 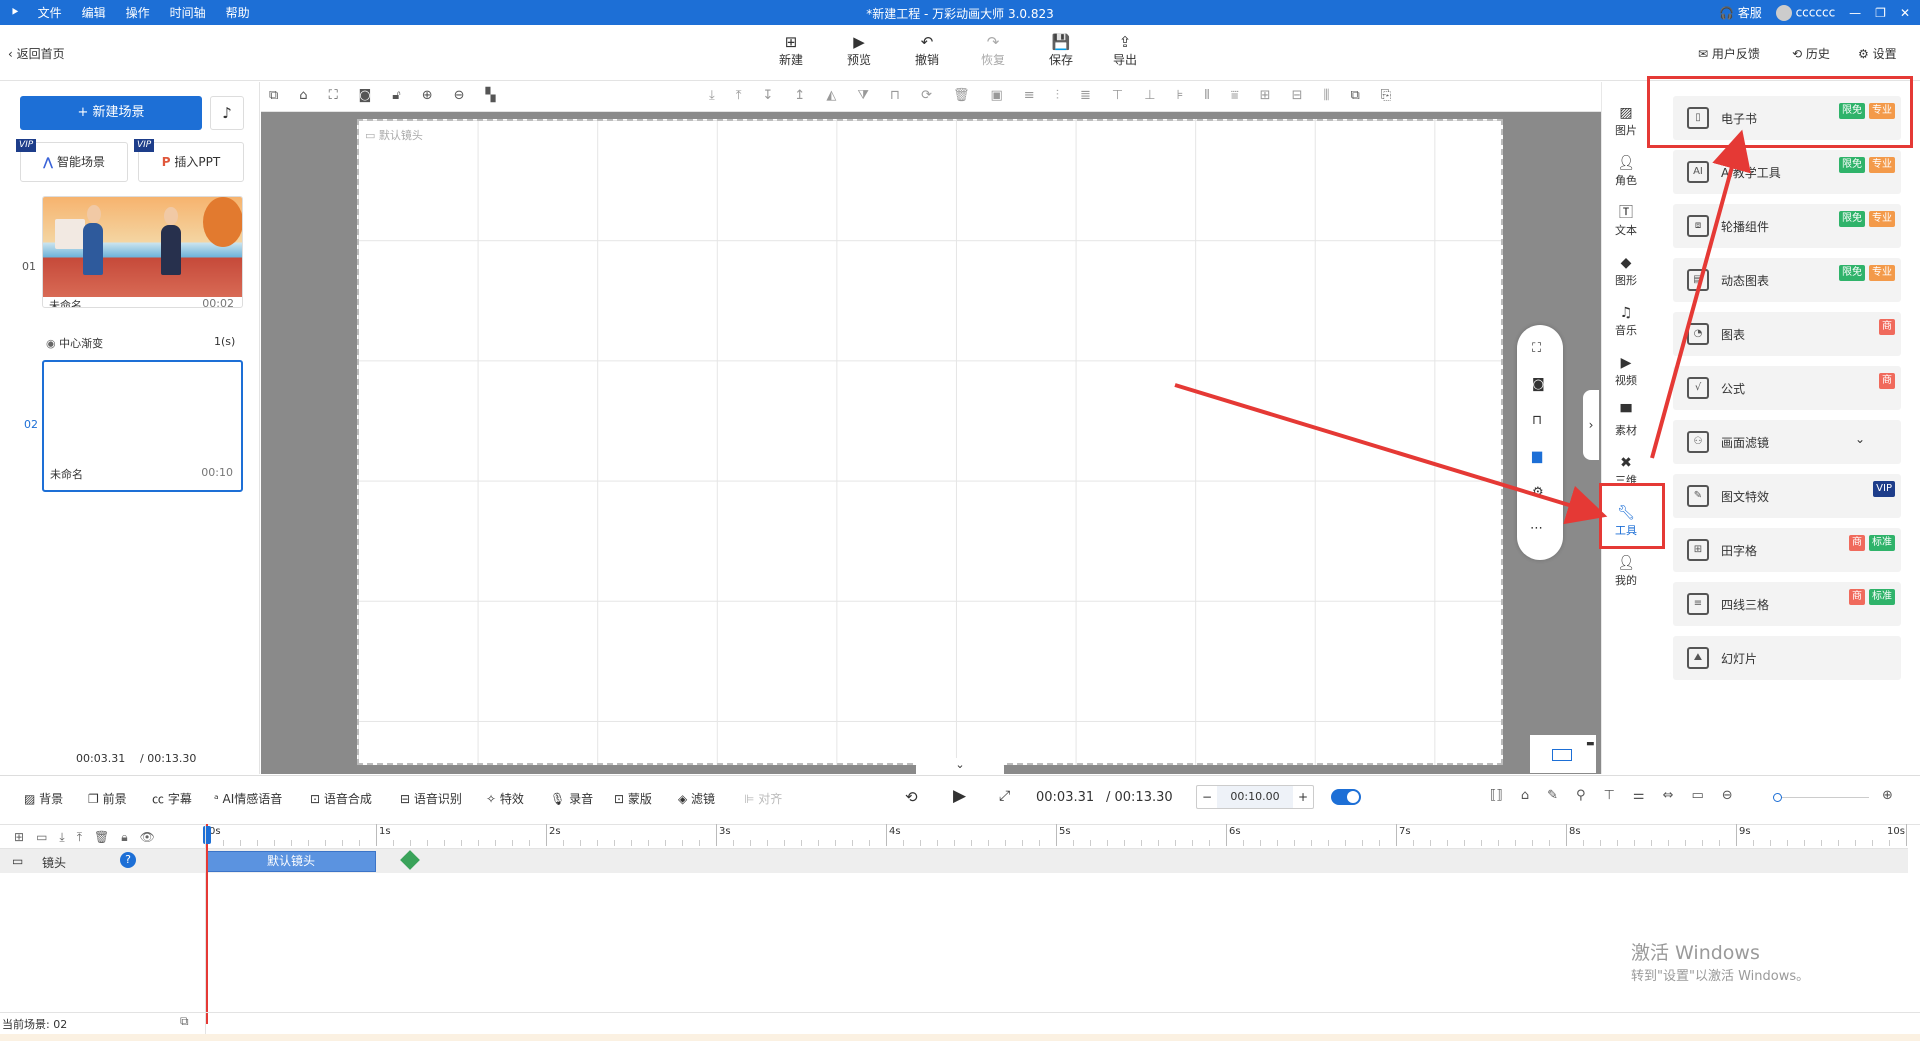 What do you see at coordinates (459, 95) in the screenshot?
I see `zoom-out-icon: ⊖` at bounding box center [459, 95].